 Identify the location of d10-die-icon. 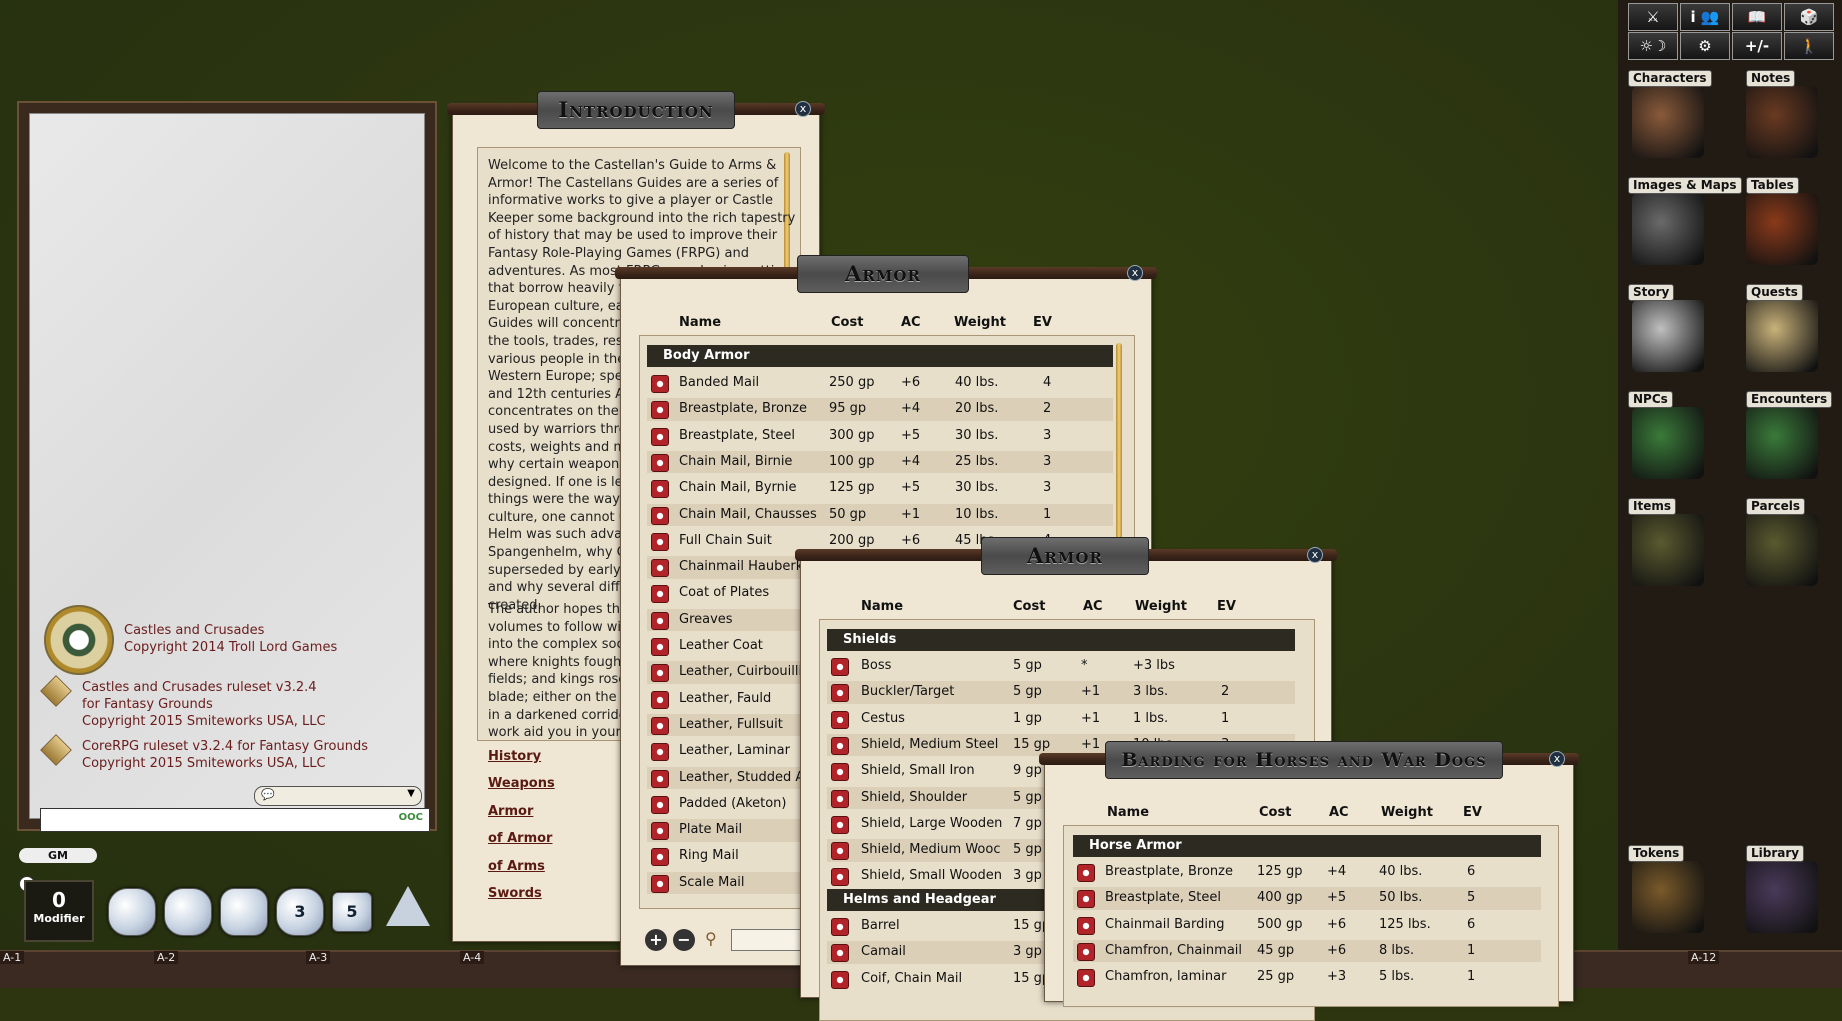
(244, 912).